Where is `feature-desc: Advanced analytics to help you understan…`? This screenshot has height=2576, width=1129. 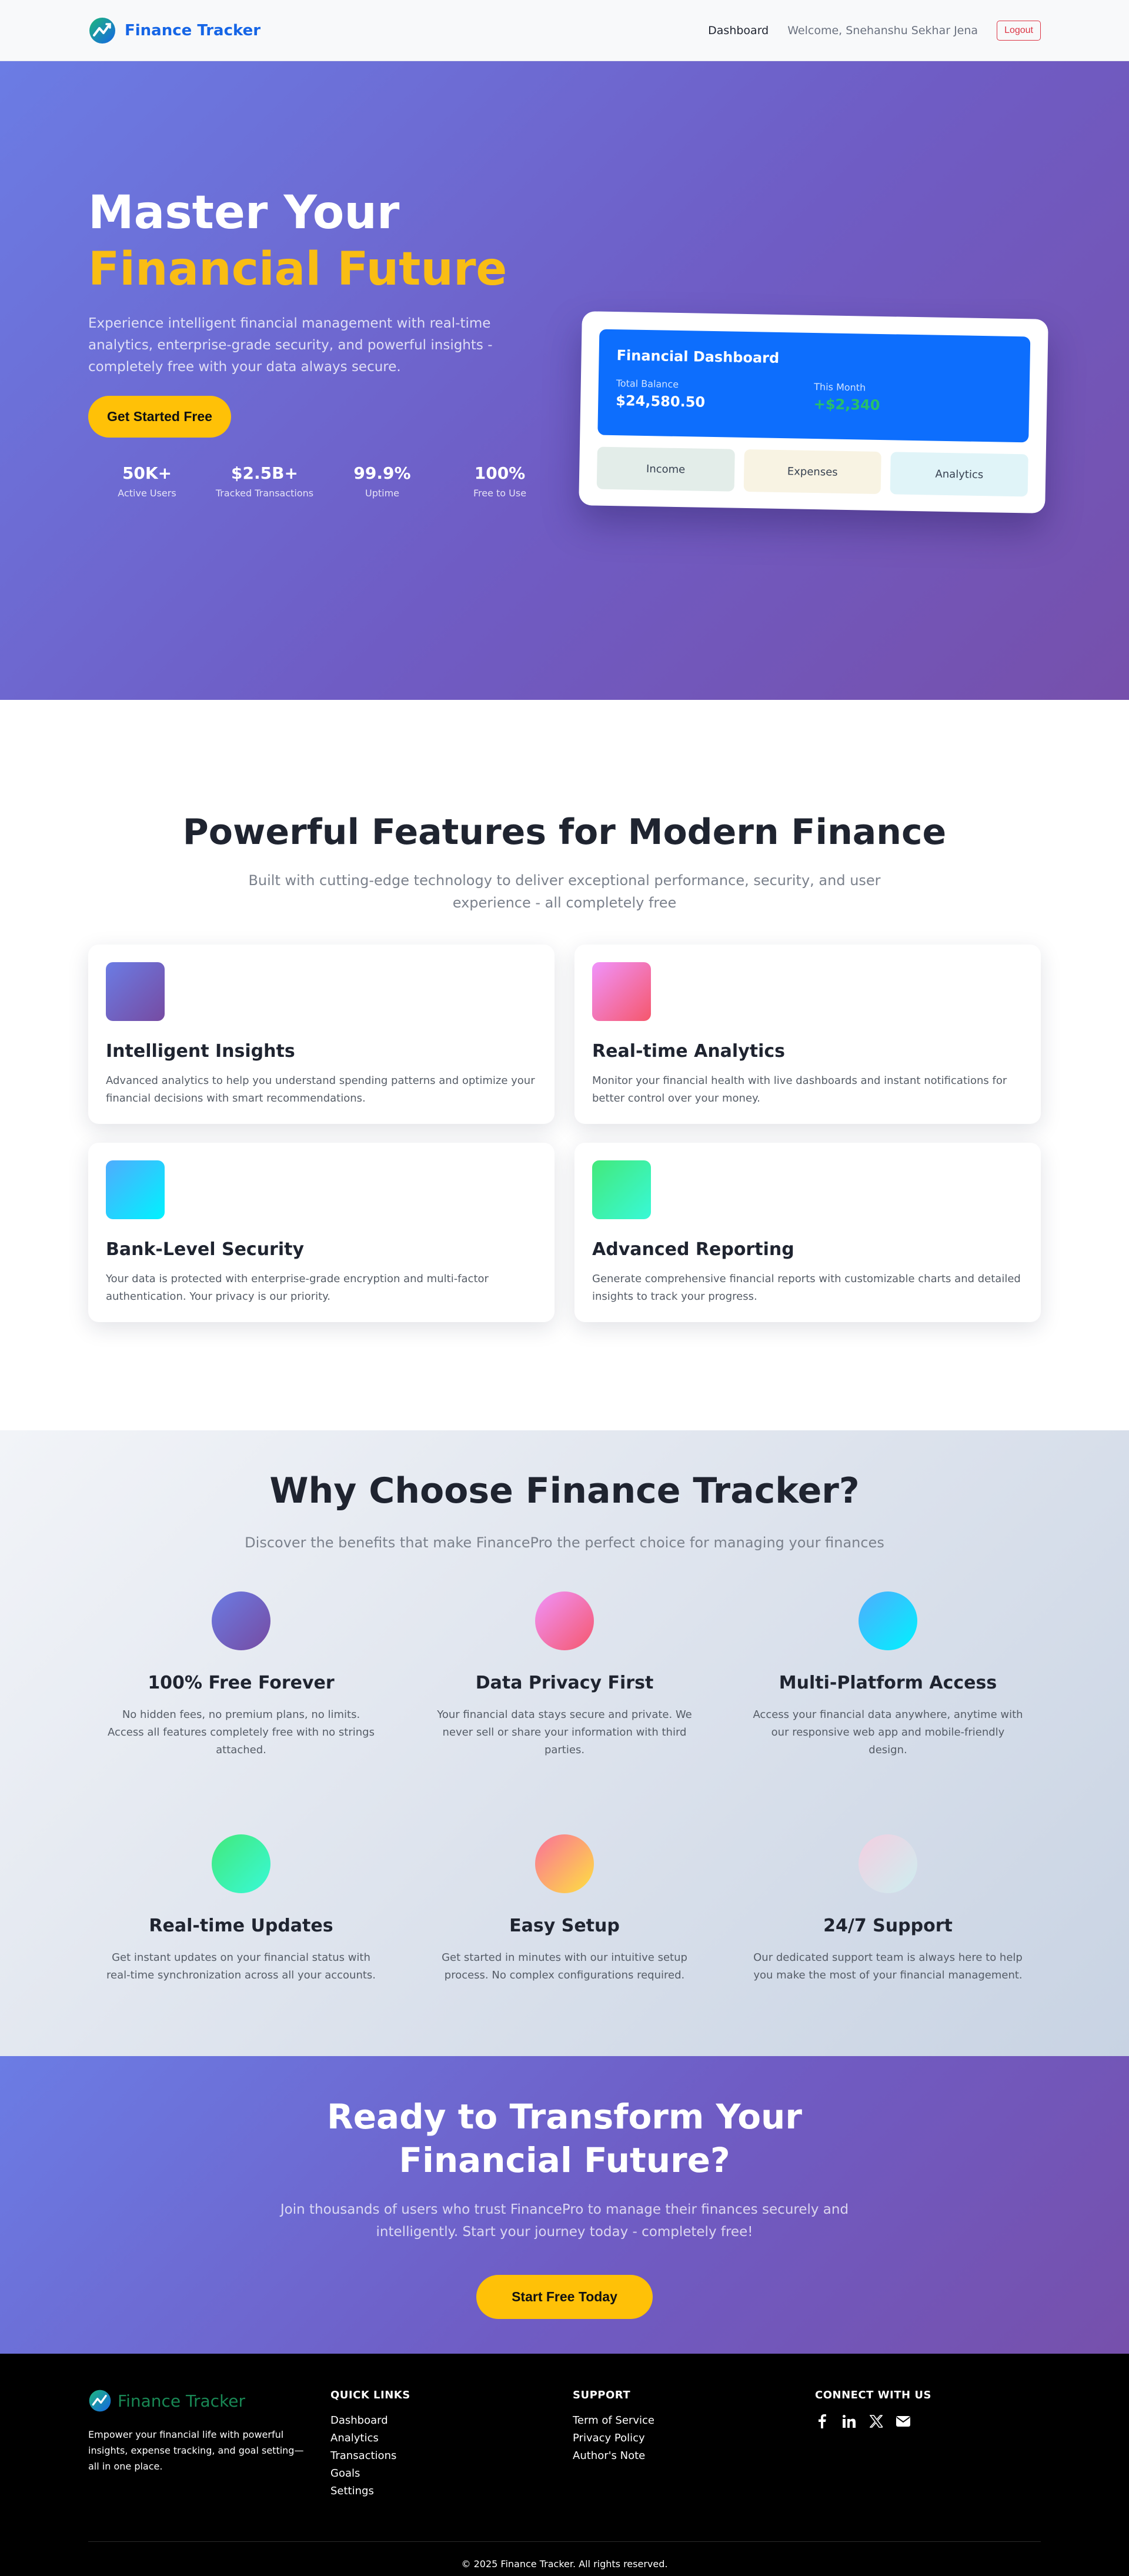
feature-desc: Advanced analytics to help you understan… is located at coordinates (321, 1090).